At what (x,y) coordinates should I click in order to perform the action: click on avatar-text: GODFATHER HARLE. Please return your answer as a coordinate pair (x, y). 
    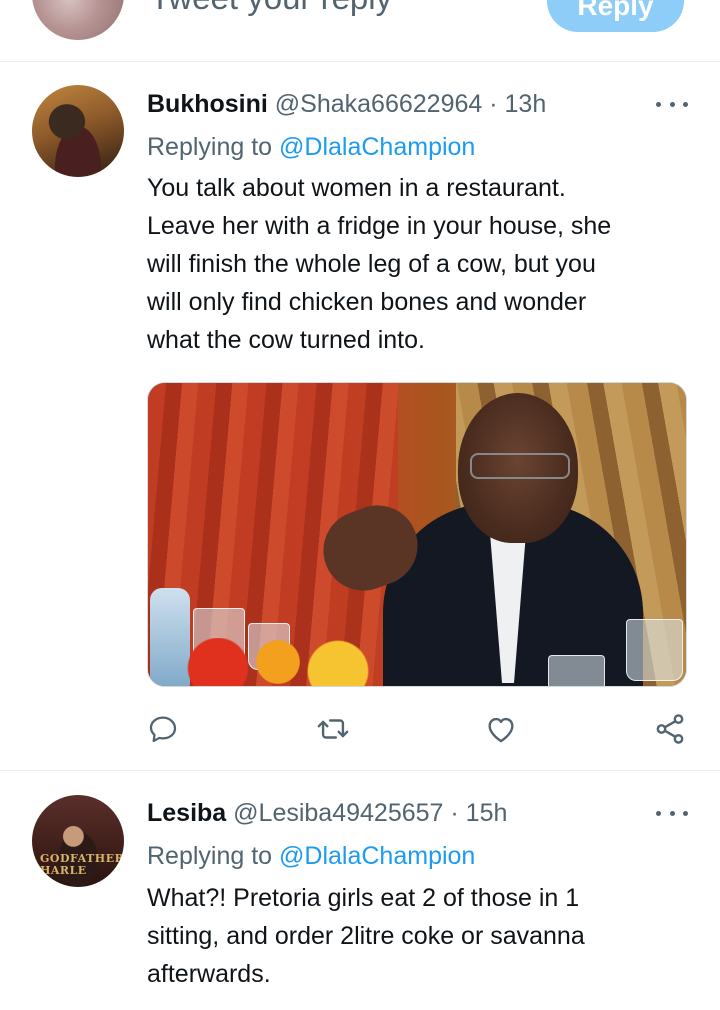
    Looking at the image, I should click on (82, 864).